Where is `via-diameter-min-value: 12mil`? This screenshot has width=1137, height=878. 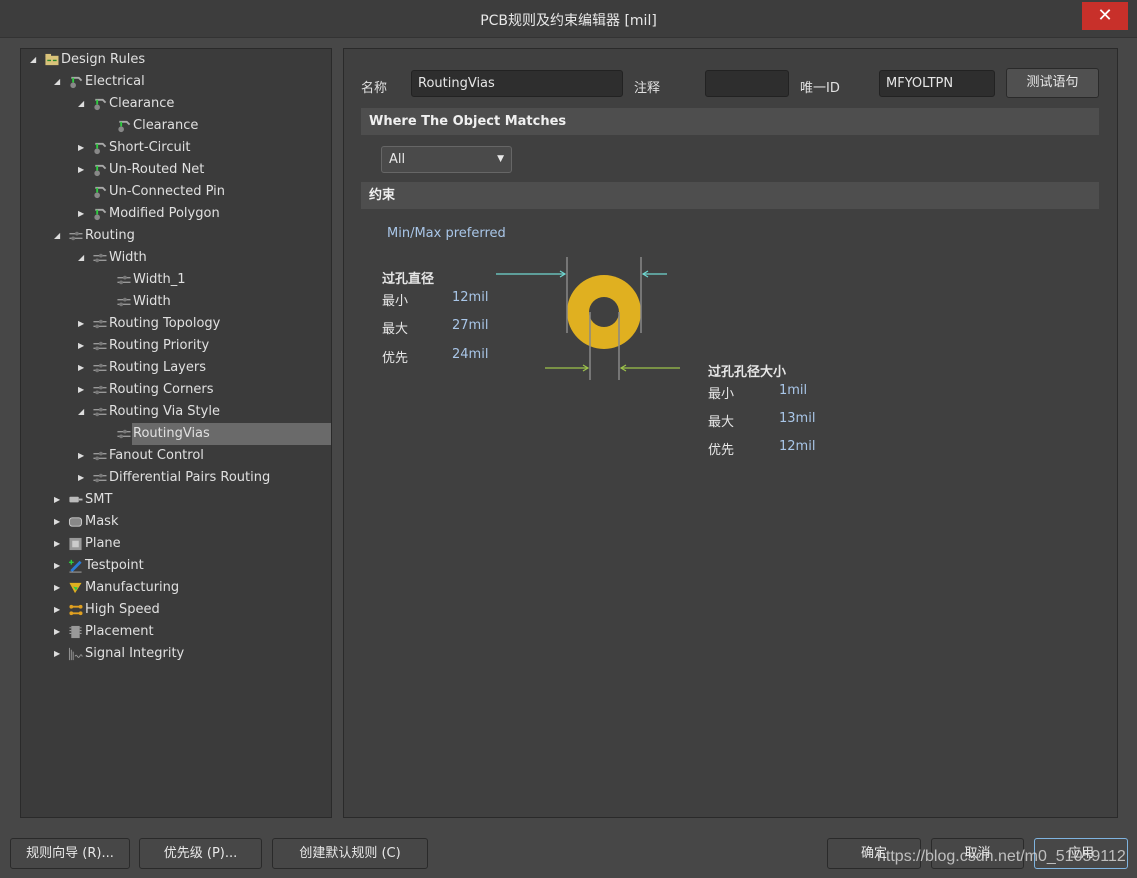 via-diameter-min-value: 12mil is located at coordinates (470, 297).